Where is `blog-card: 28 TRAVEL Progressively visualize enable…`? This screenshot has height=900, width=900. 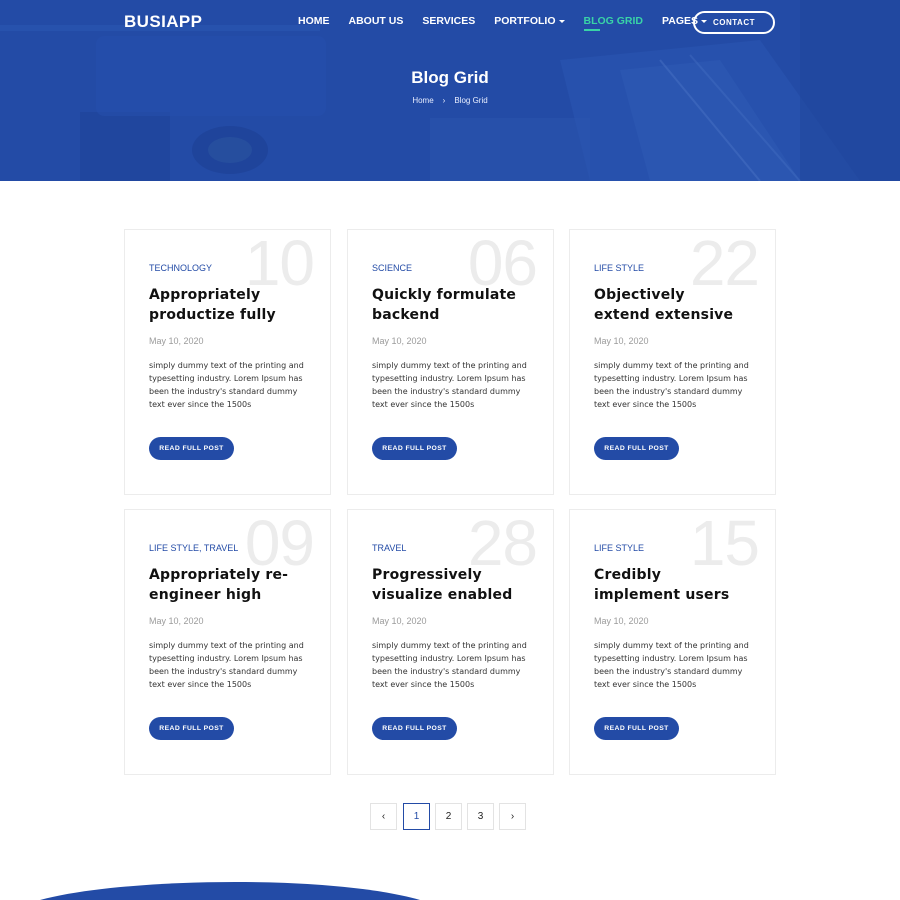 blog-card: 28 TRAVEL Progressively visualize enable… is located at coordinates (450, 642).